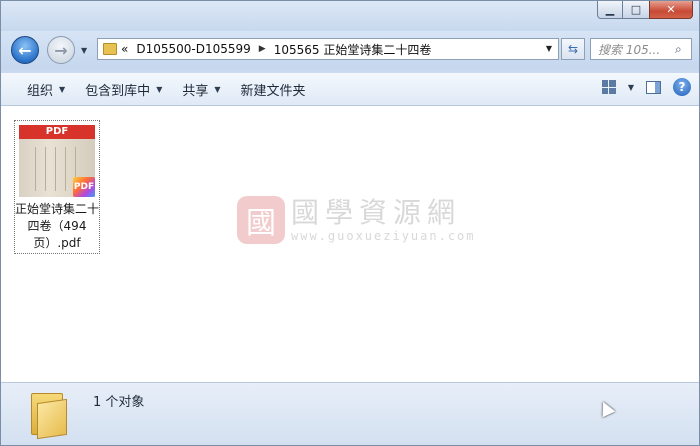 The image size is (700, 446). I want to click on breadcrumb-item-current: 105565 正始堂诗集二十四卷, so click(353, 49).